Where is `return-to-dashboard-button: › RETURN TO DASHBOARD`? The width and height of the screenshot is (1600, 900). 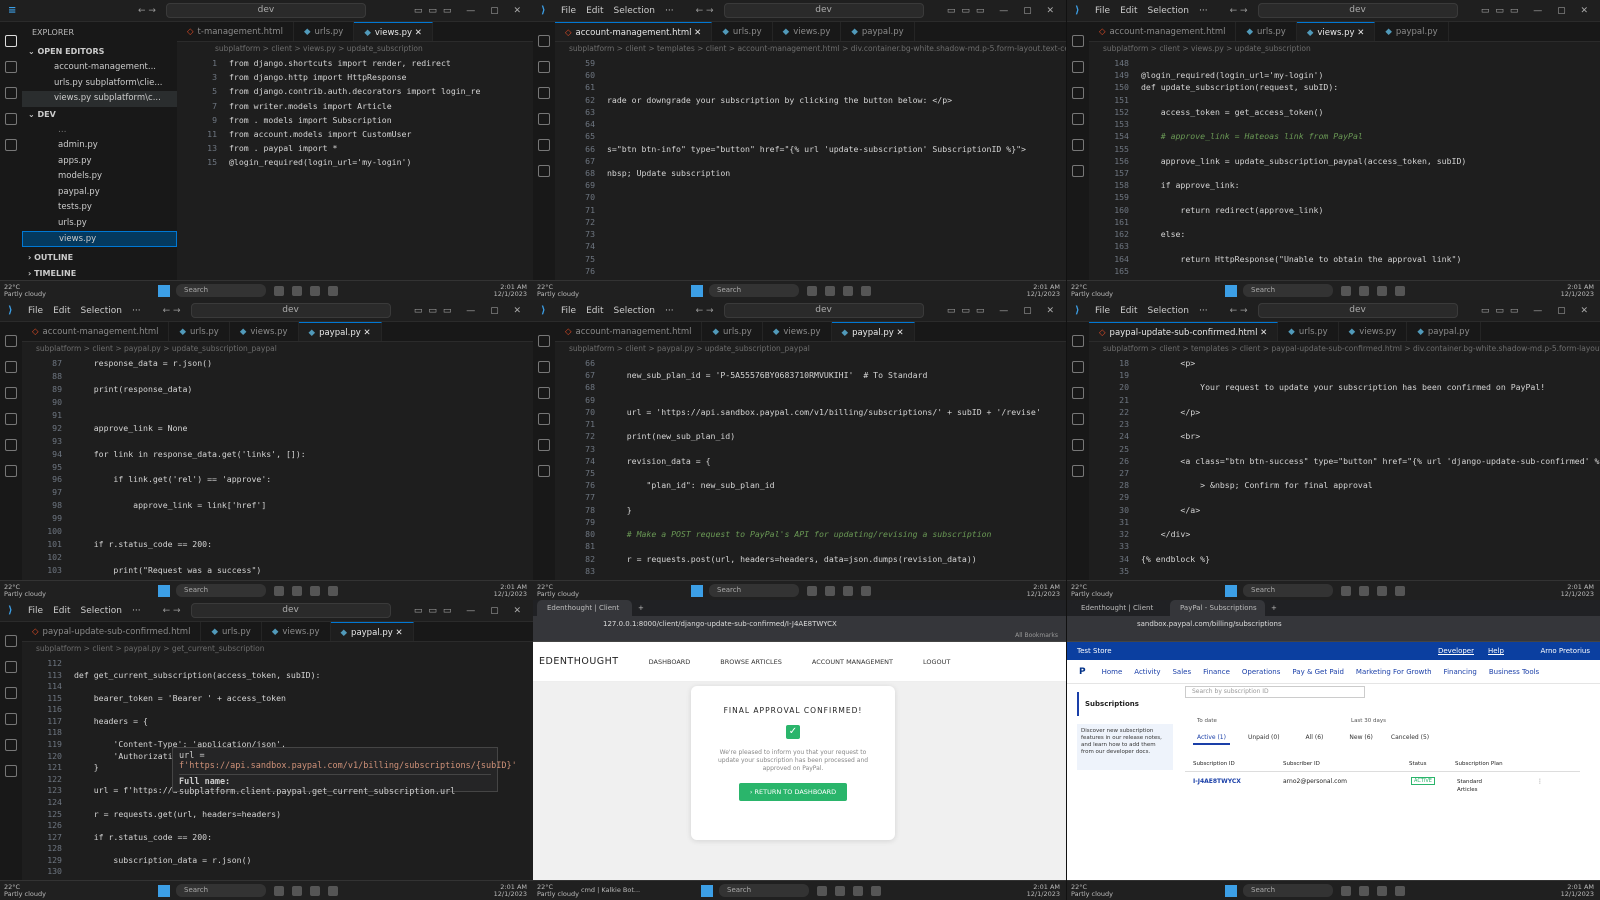 return-to-dashboard-button: › RETURN TO DASHBOARD is located at coordinates (793, 792).